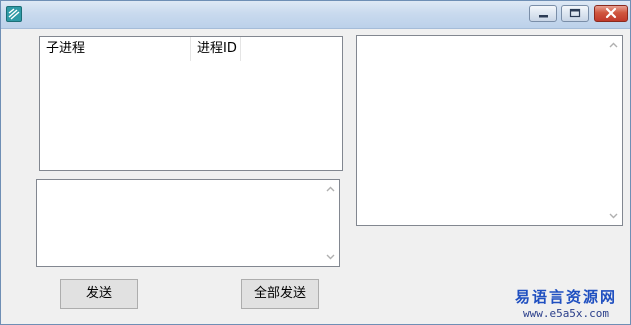 The height and width of the screenshot is (325, 631). I want to click on title-bar, so click(315, 15).